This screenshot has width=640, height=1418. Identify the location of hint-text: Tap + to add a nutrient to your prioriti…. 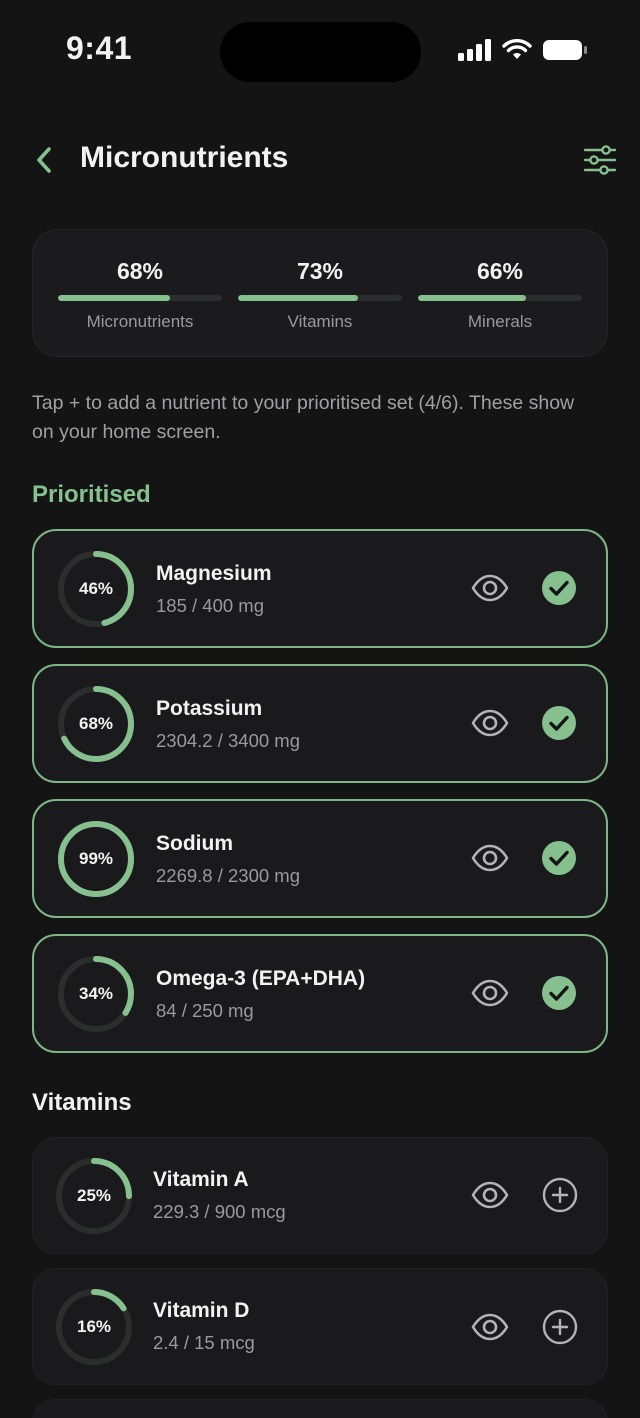
(303, 417).